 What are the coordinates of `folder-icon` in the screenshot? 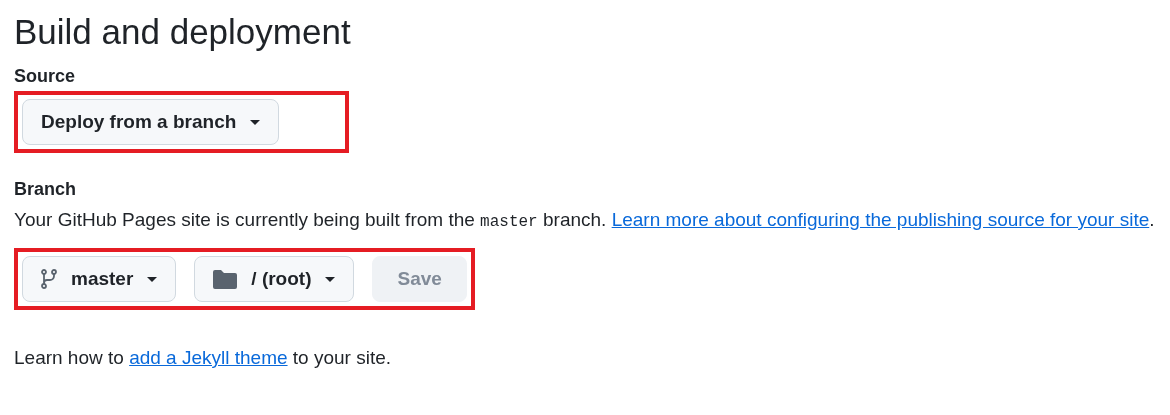 It's located at (225, 279).